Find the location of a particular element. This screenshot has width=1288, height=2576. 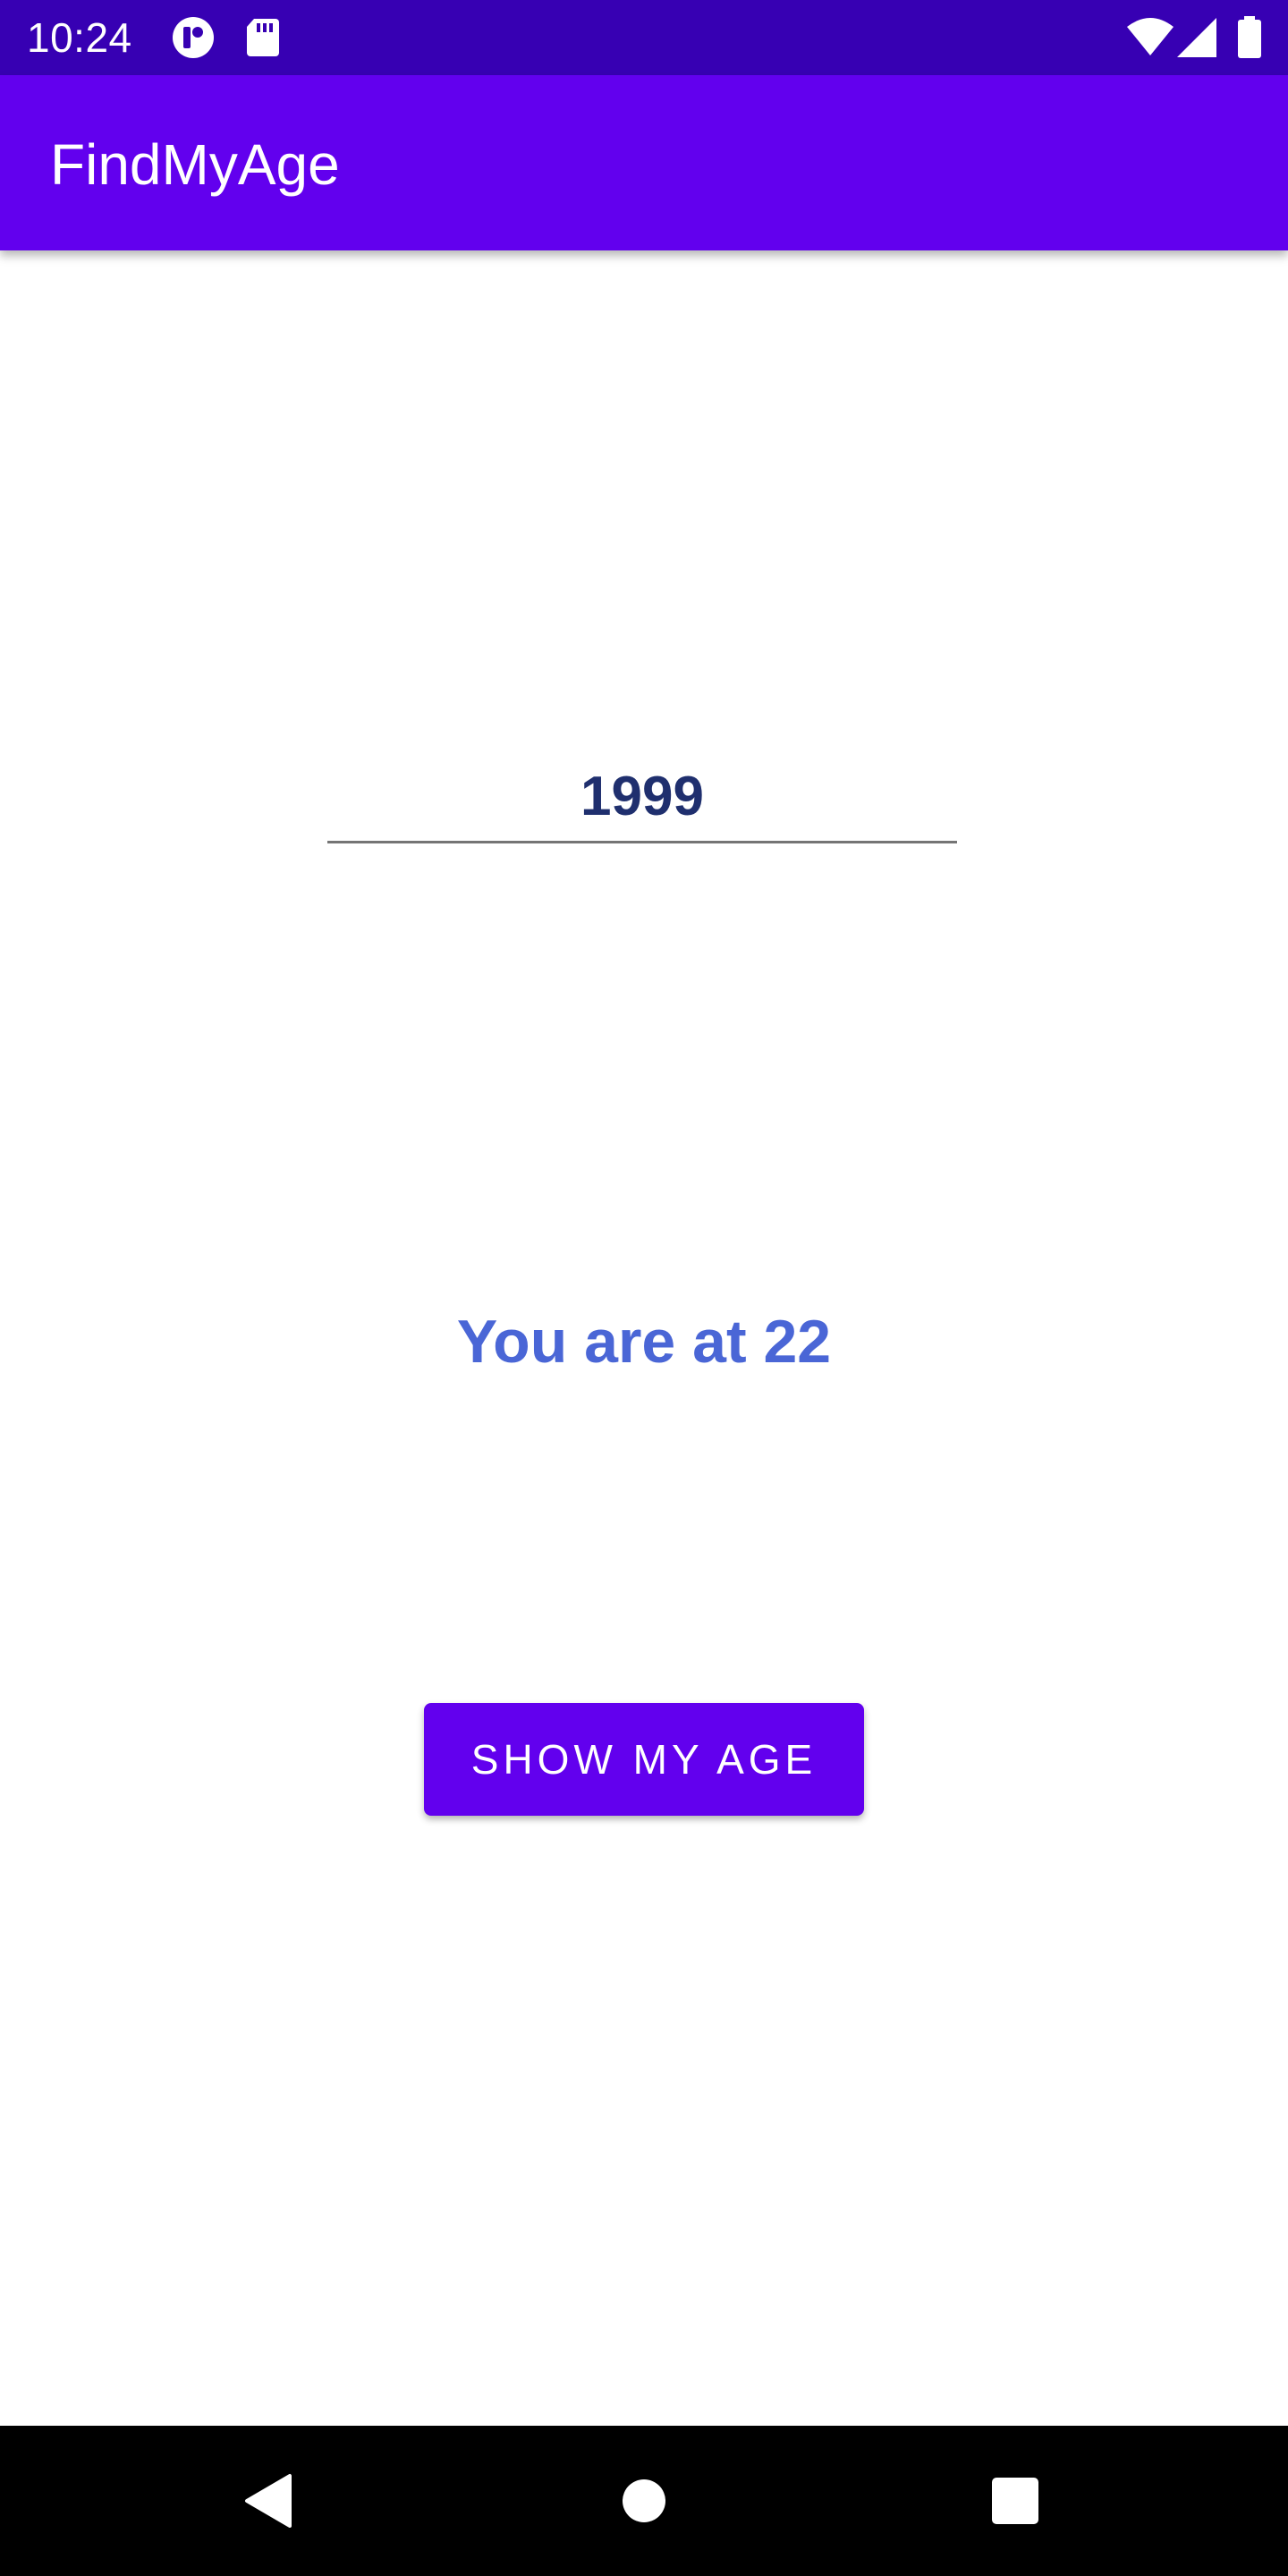

home-icon is located at coordinates (644, 2501).